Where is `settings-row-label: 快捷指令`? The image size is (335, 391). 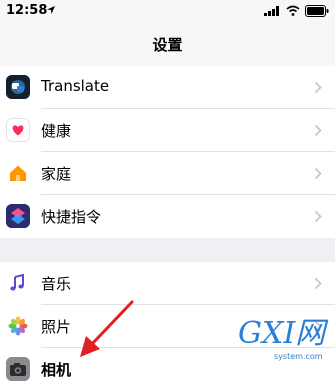 settings-row-label: 快捷指令 is located at coordinates (71, 217).